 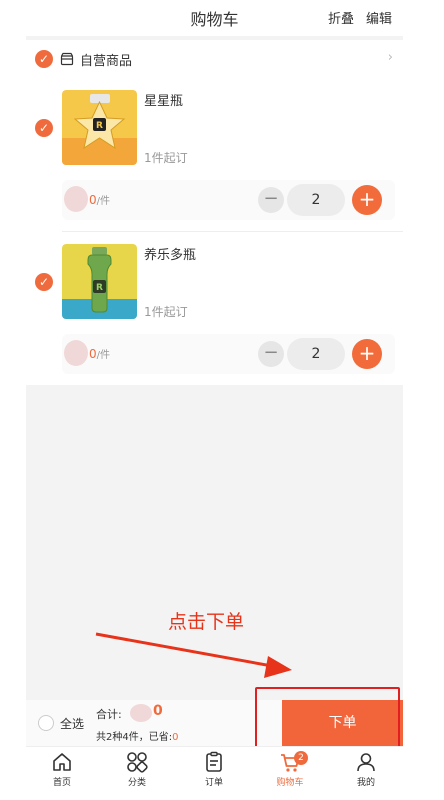 I want to click on order-icon, so click(x=214, y=761).